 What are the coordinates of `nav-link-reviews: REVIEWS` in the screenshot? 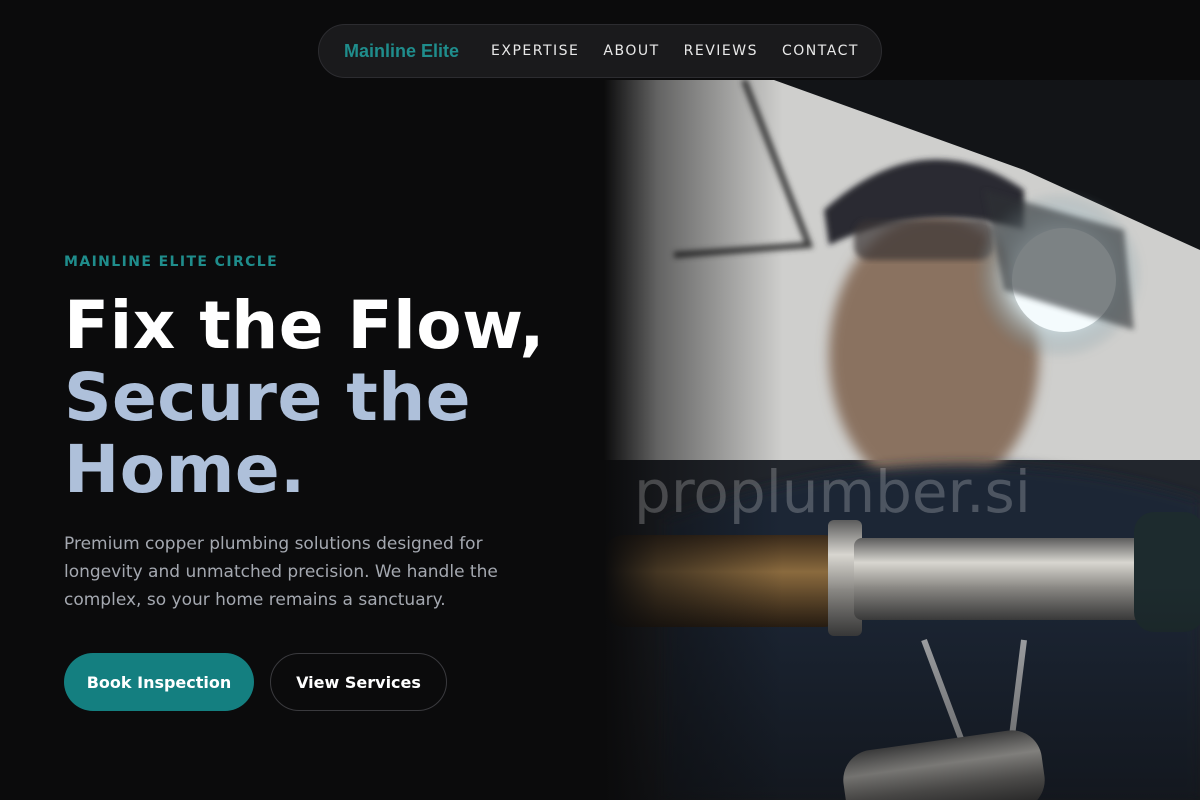 It's located at (721, 51).